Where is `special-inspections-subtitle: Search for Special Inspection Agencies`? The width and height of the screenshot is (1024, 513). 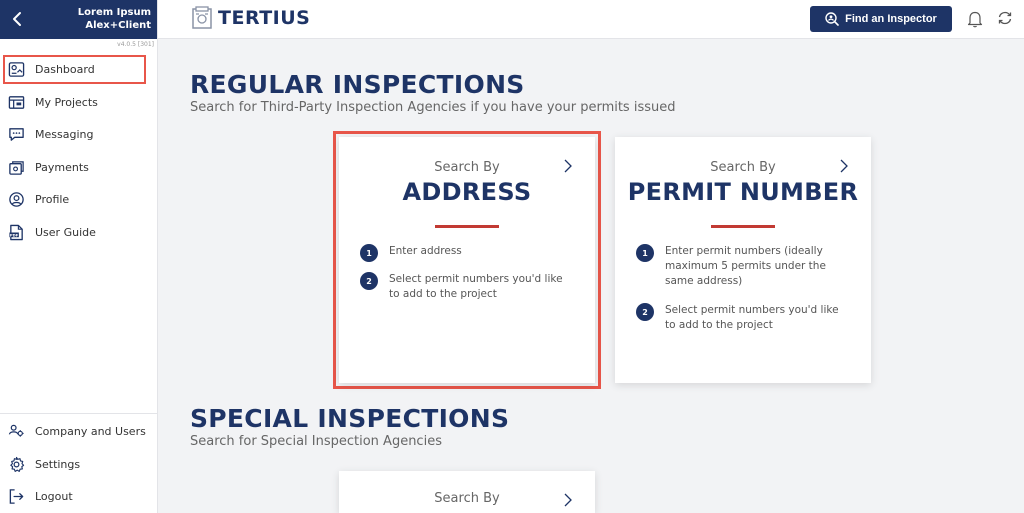 special-inspections-subtitle: Search for Special Inspection Agencies is located at coordinates (316, 441).